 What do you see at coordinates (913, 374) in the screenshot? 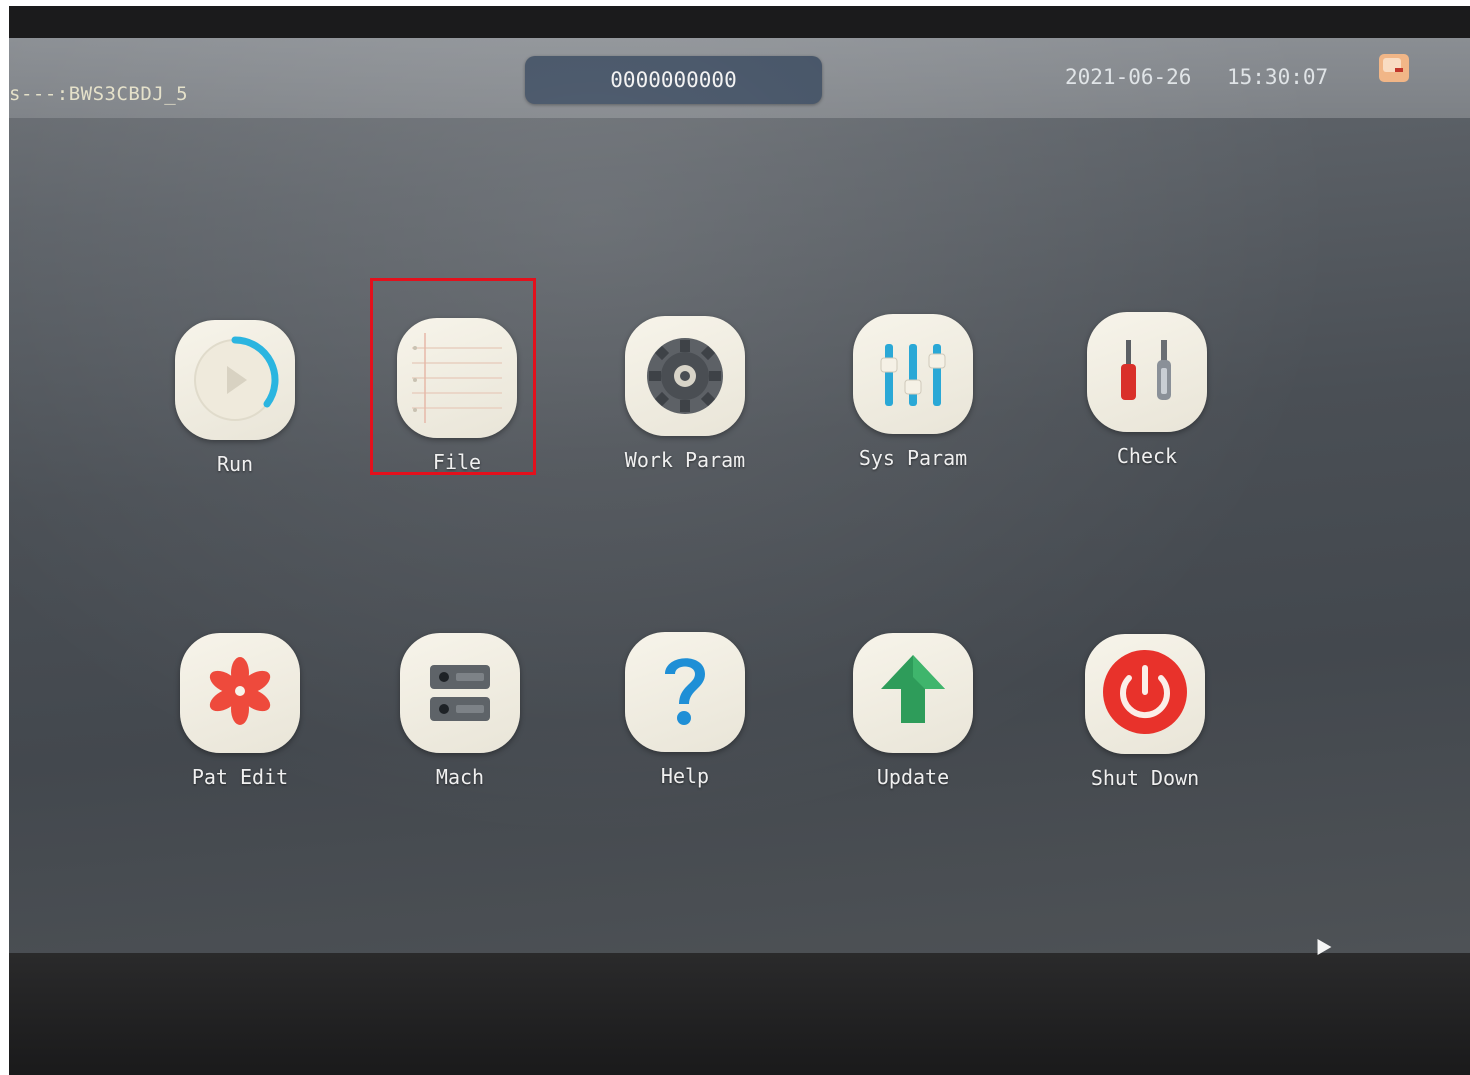
I see `sliders-icon` at bounding box center [913, 374].